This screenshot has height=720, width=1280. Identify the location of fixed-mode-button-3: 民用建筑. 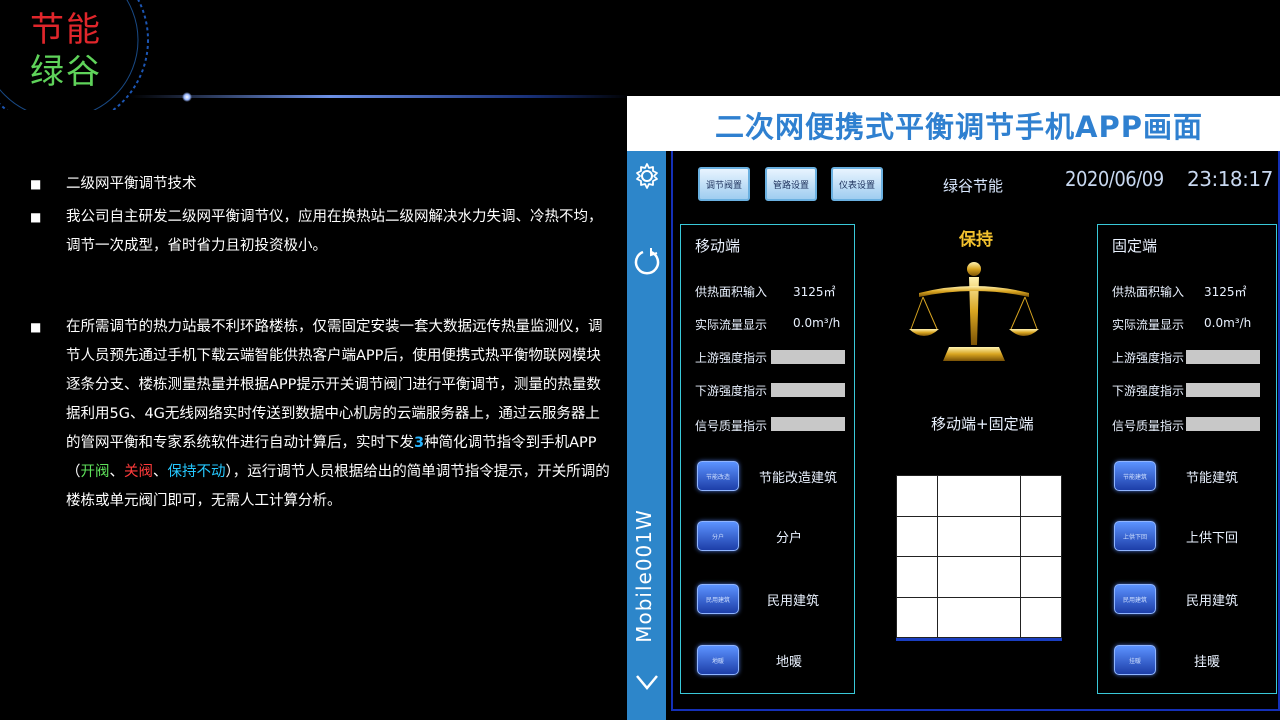
(1135, 599).